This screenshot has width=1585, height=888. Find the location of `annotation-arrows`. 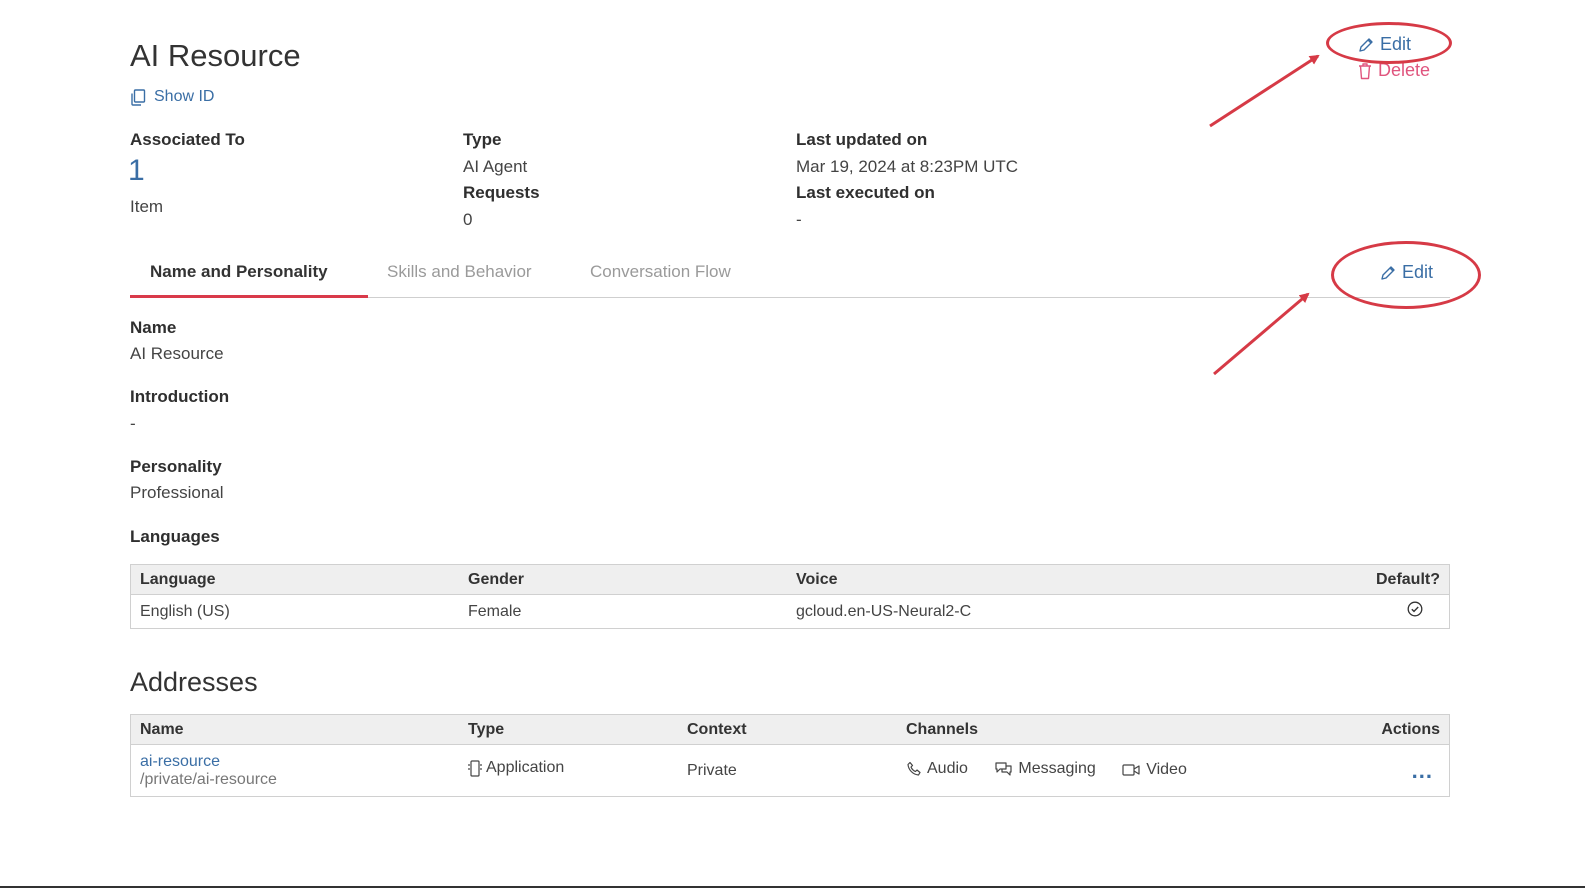

annotation-arrows is located at coordinates (1264, 215).